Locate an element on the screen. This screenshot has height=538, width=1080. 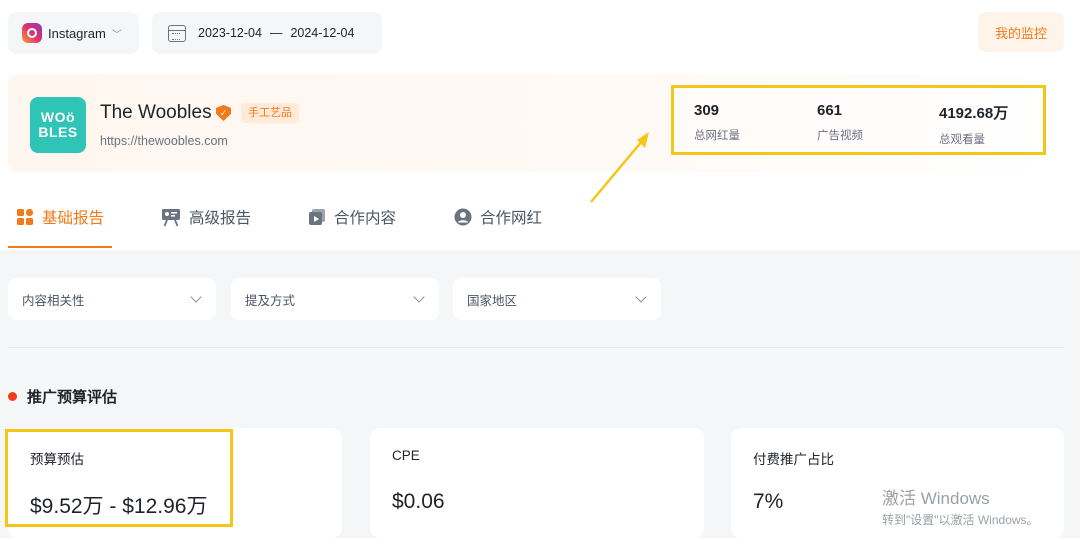
category-tag: 手工艺品 is located at coordinates (270, 113).